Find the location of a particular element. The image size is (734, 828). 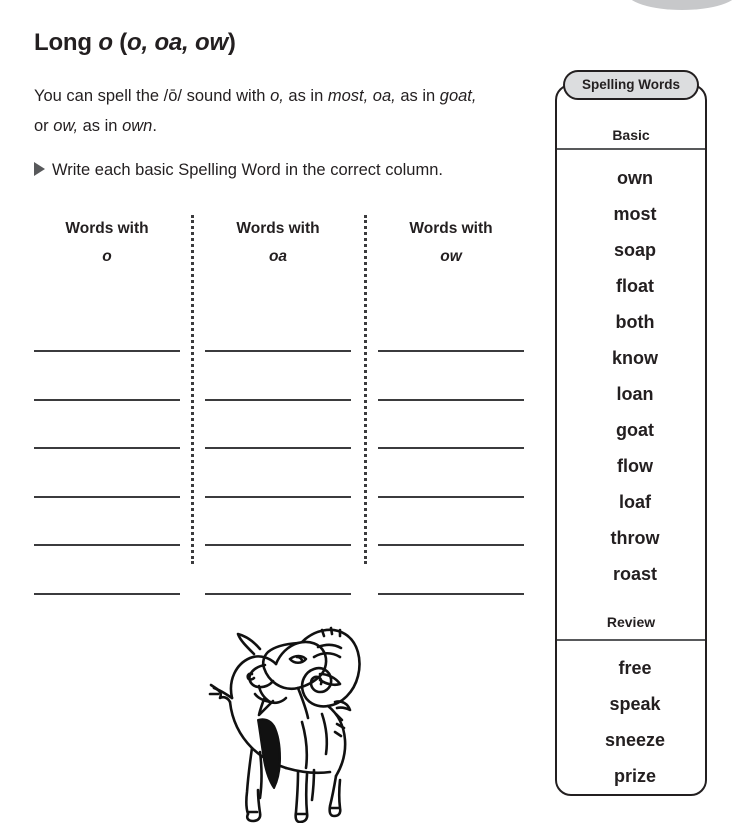

corner-arc-decoration is located at coordinates (680, 5).